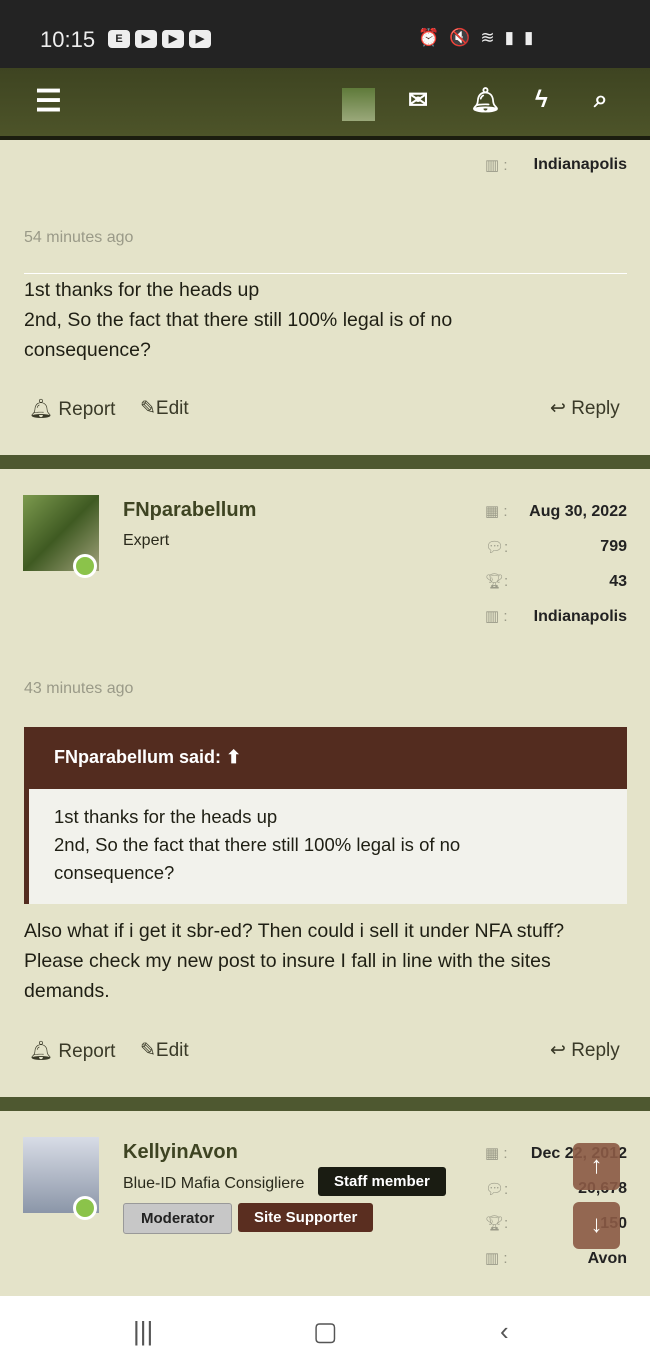  I want to click on mail-icon: ✉, so click(418, 100).